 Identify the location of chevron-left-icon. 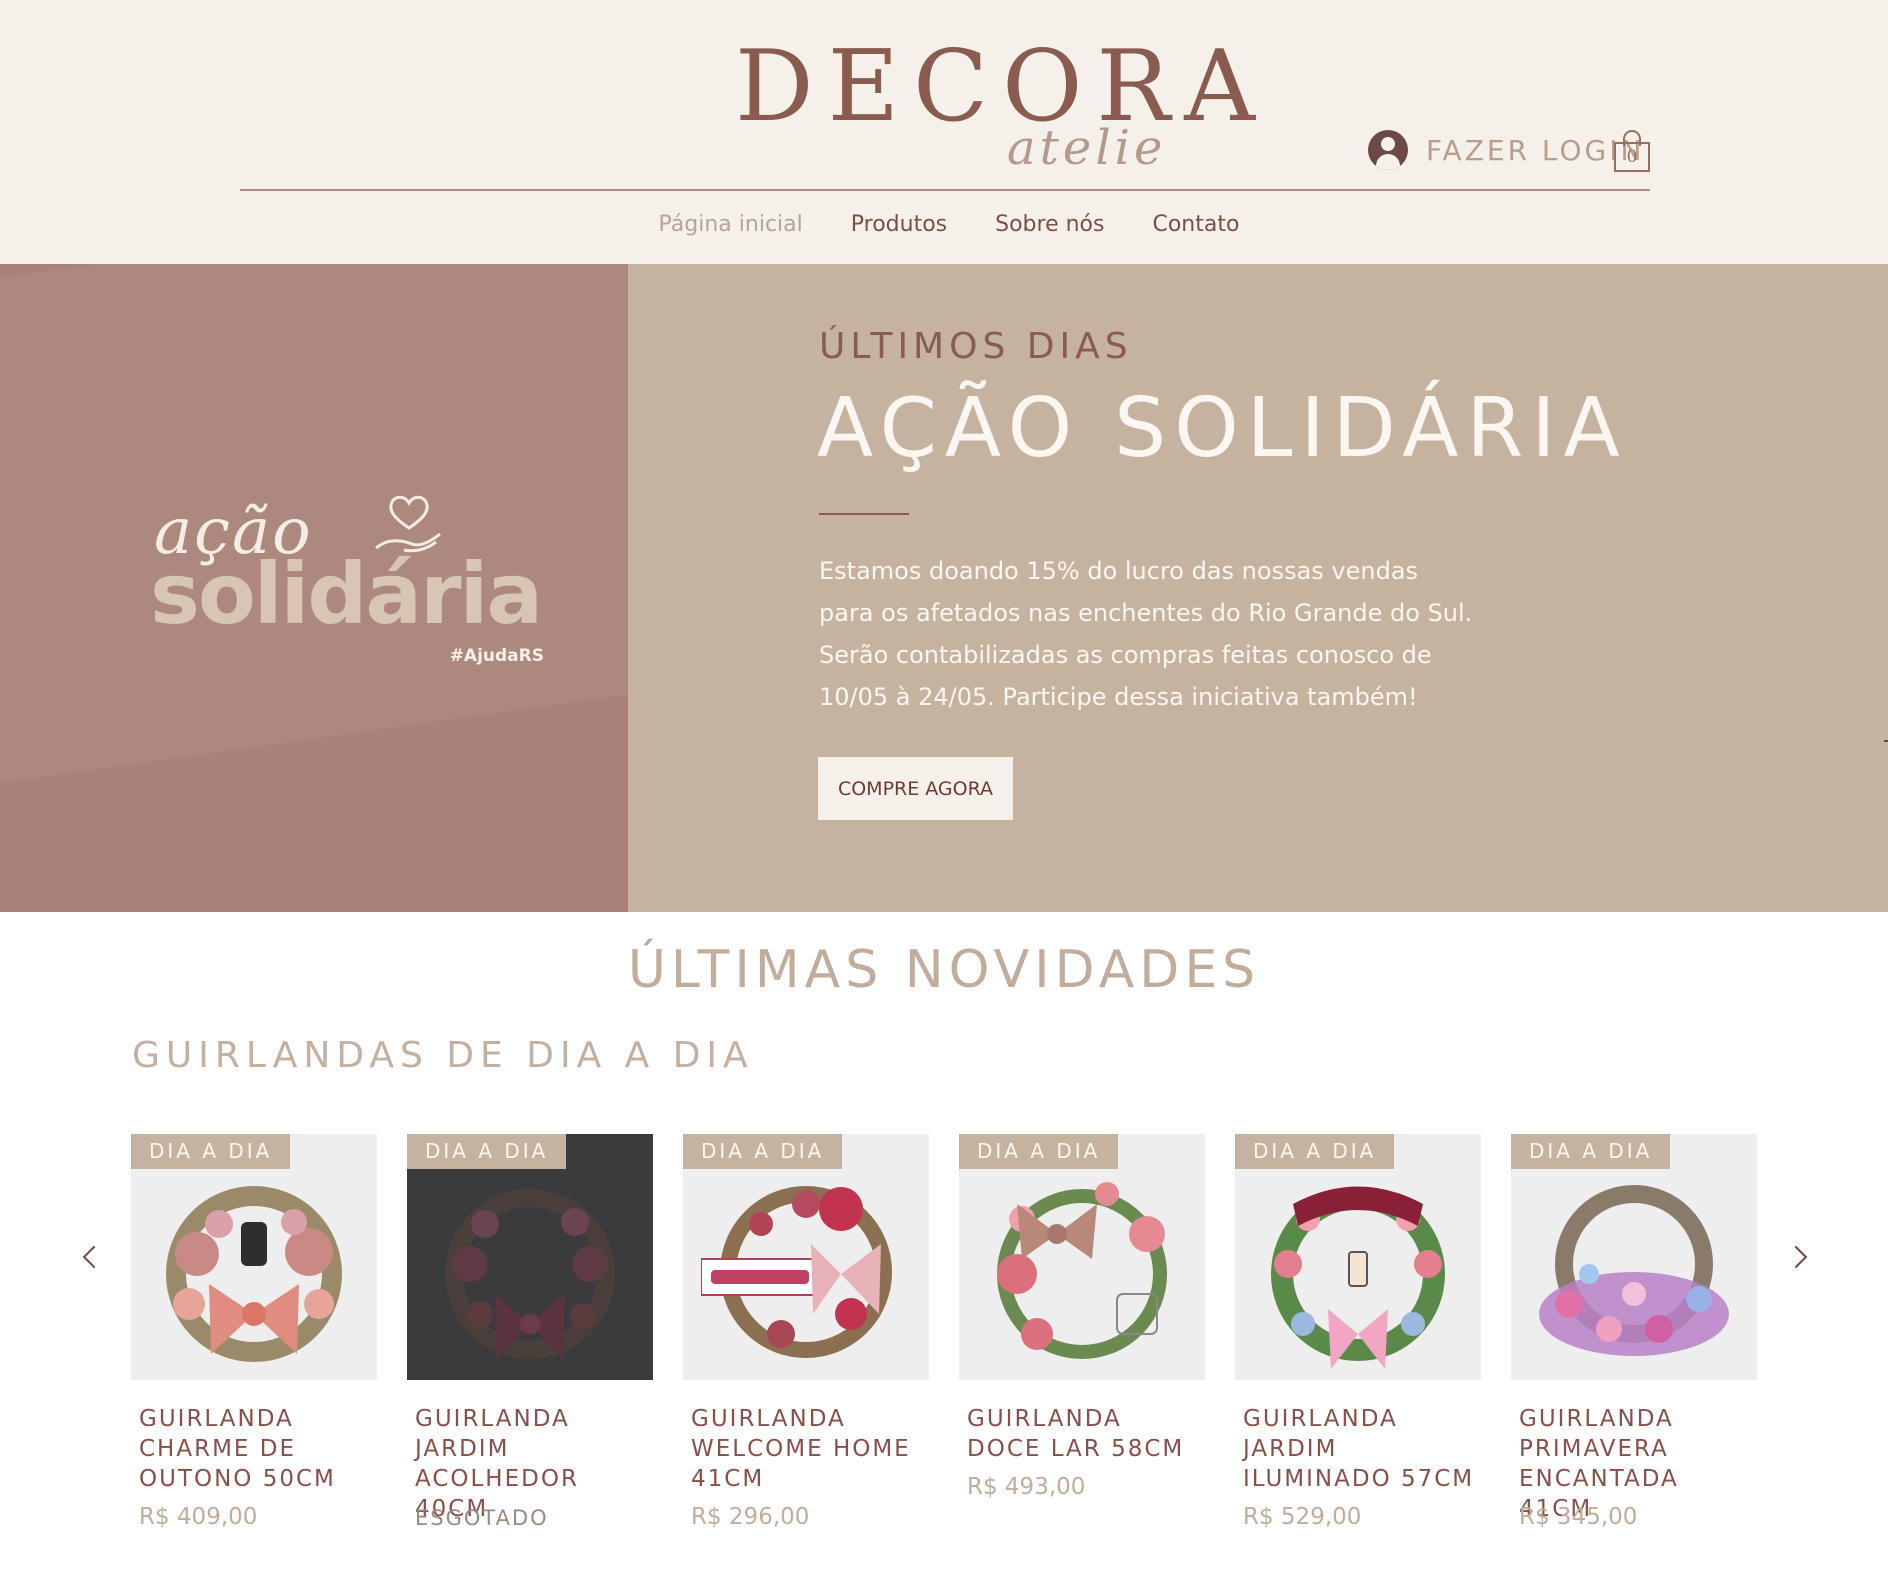
(94, 1257).